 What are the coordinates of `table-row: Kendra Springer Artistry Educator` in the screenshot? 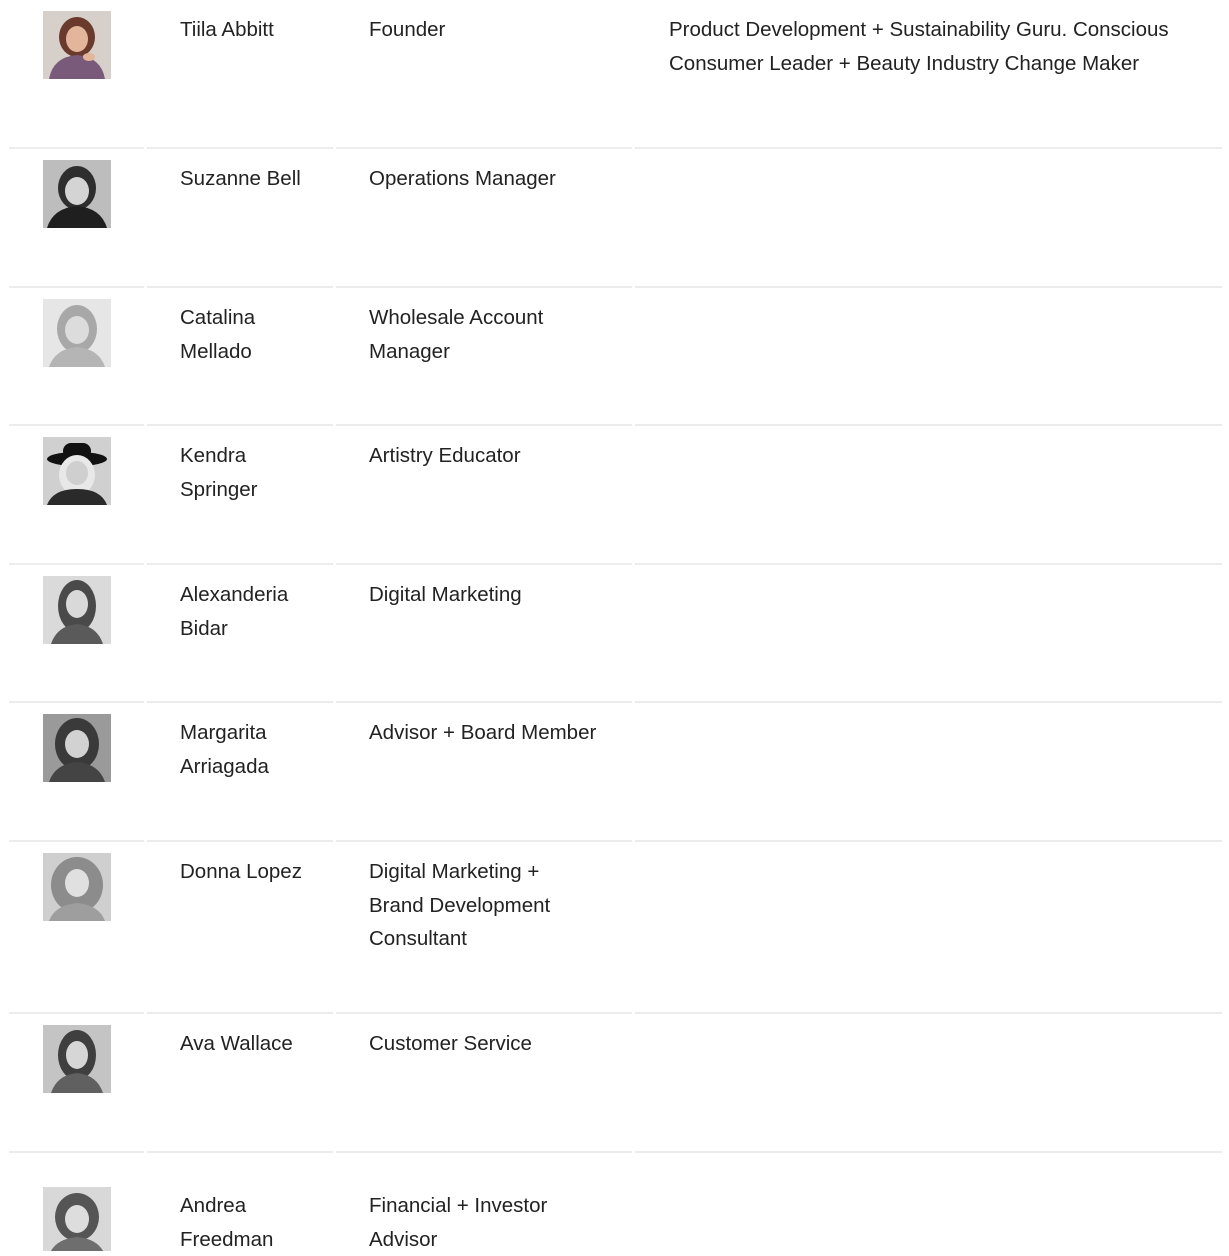 It's located at (614, 495).